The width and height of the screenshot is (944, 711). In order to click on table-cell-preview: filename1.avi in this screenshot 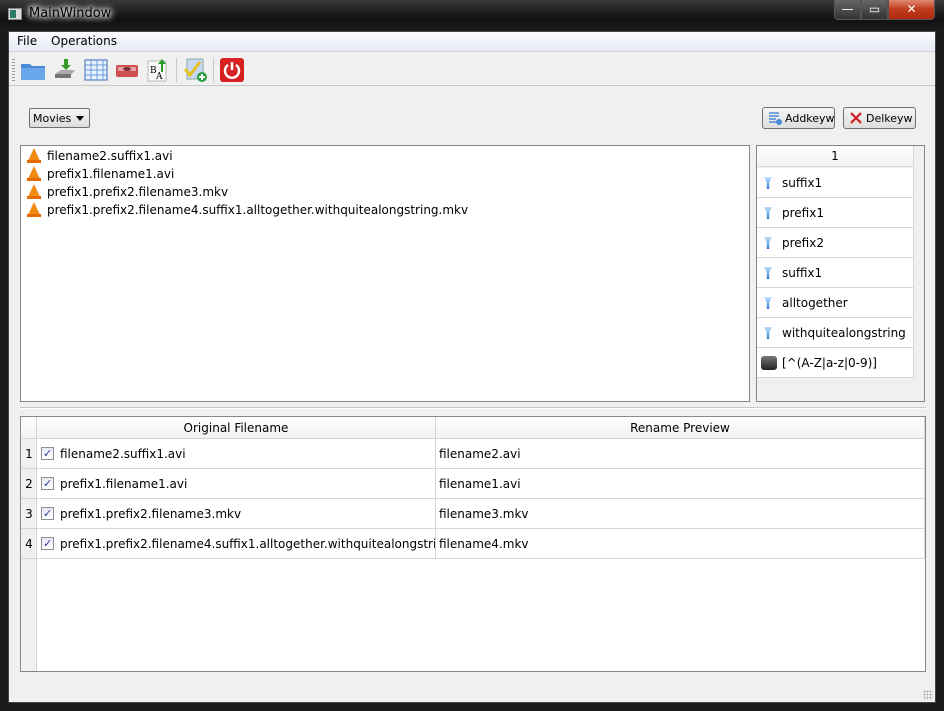, I will do `click(680, 484)`.